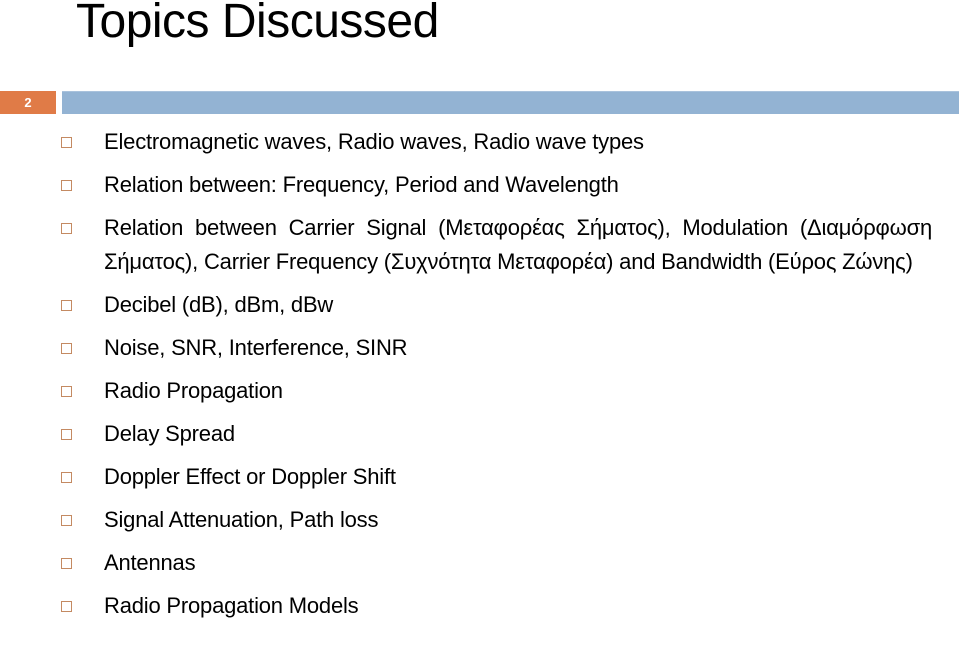  Describe the element at coordinates (256, 347) in the screenshot. I see `topic-text: Noise, SNR, Interference, SINR` at that location.